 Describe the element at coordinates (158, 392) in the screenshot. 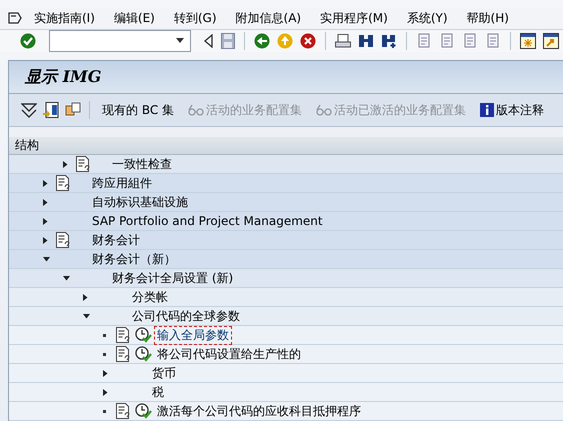

I see `tree-item: 税` at that location.